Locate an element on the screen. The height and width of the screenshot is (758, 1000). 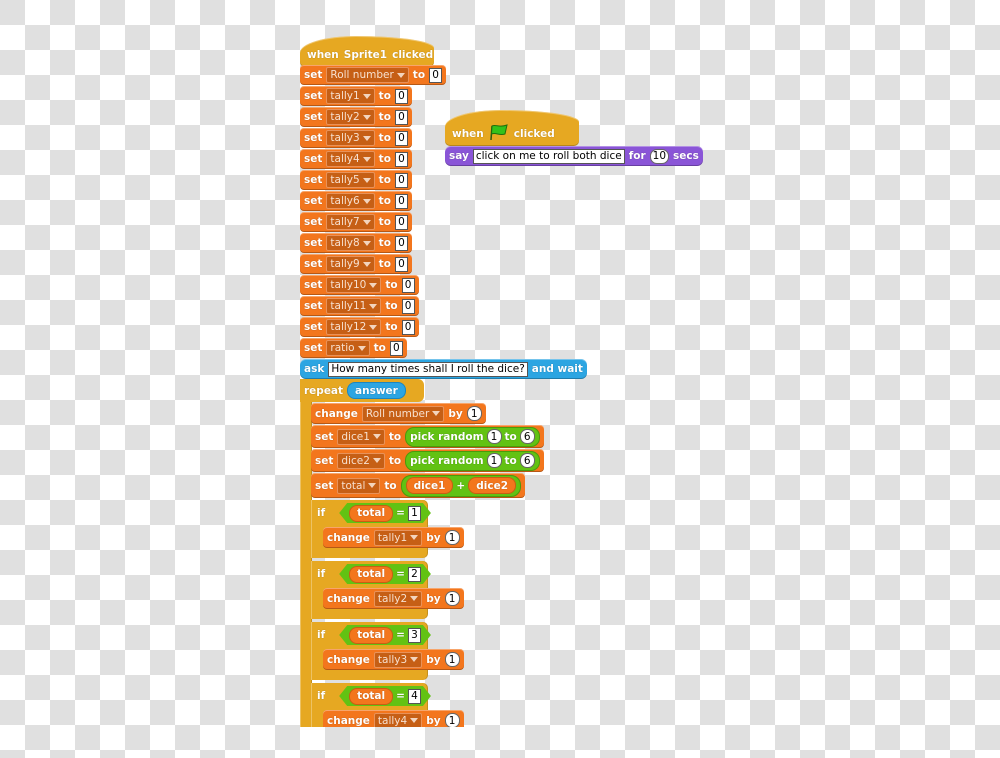
variable-dropdown: ratio is located at coordinates (348, 348).